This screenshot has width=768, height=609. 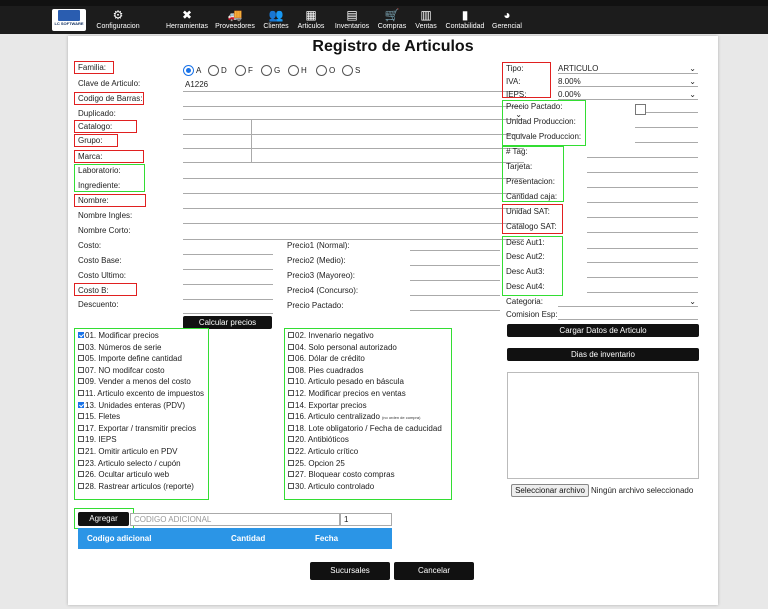 I want to click on option-row: 15. Fletes, so click(x=99, y=417).